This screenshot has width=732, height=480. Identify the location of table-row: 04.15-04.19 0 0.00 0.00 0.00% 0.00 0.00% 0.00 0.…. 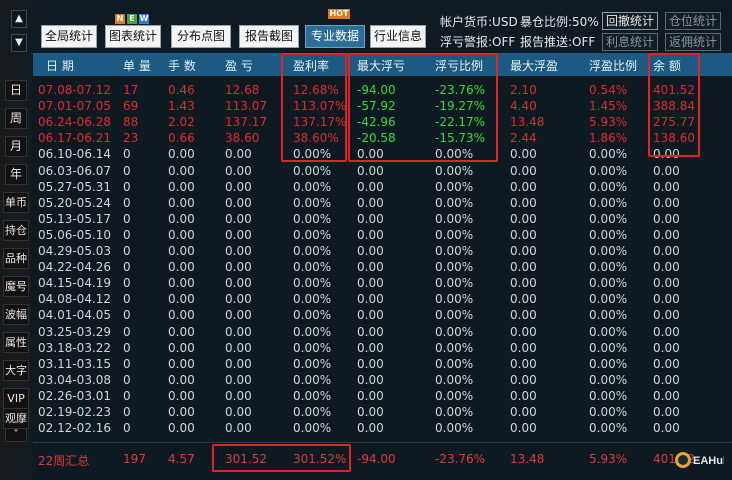
(382, 283).